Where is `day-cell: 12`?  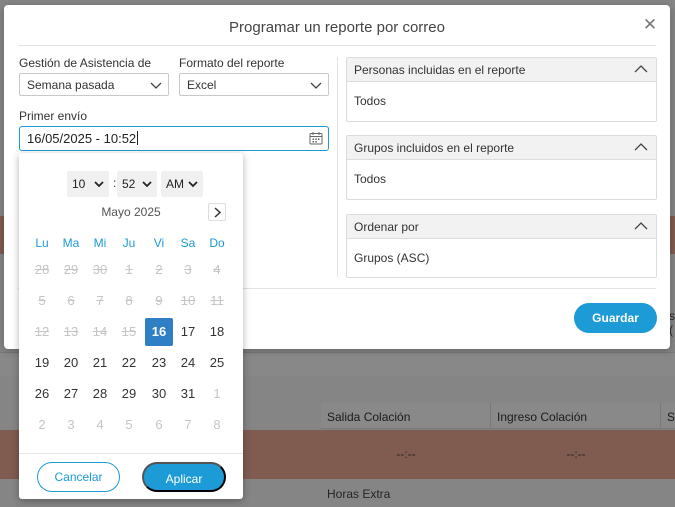 day-cell: 12 is located at coordinates (42, 331).